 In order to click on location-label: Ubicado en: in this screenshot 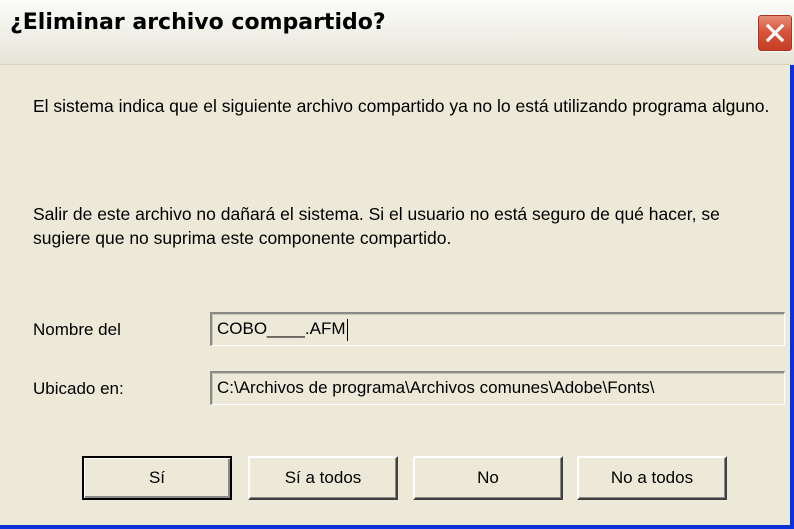, I will do `click(78, 388)`.